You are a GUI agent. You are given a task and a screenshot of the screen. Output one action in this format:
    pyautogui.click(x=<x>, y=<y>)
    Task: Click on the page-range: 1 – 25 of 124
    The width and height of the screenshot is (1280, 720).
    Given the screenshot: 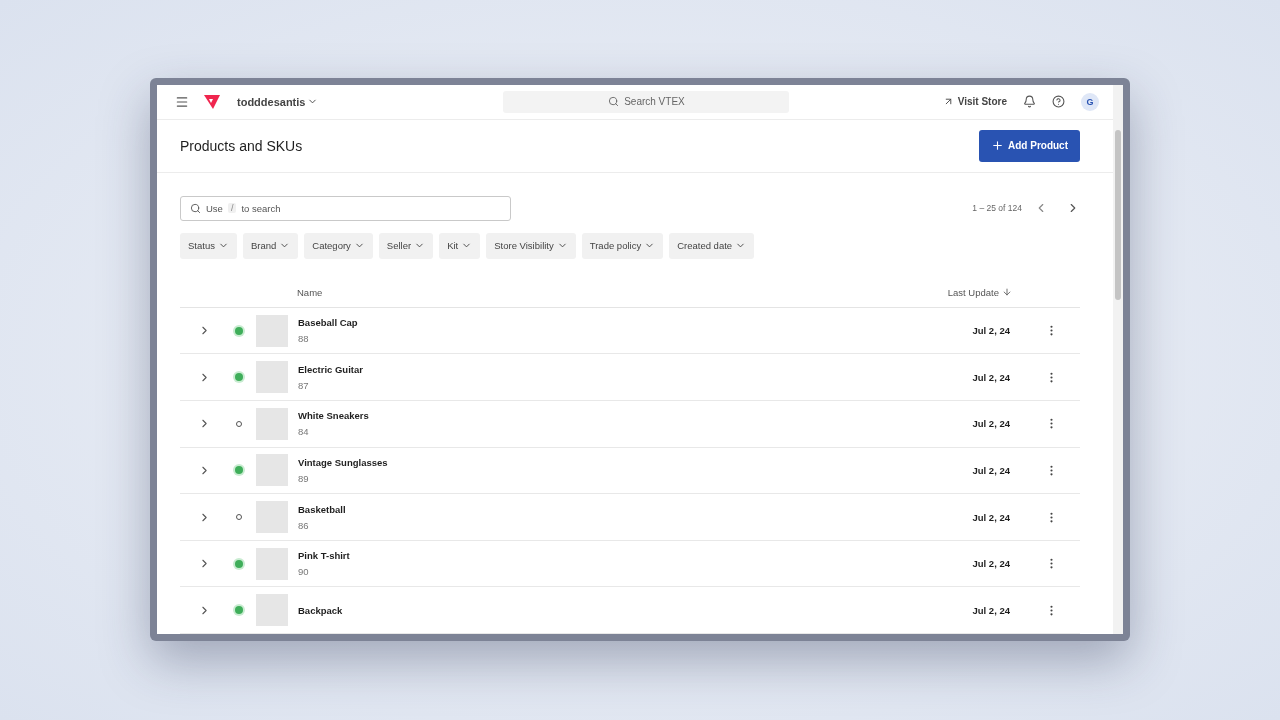 What is the action you would take?
    pyautogui.click(x=997, y=208)
    